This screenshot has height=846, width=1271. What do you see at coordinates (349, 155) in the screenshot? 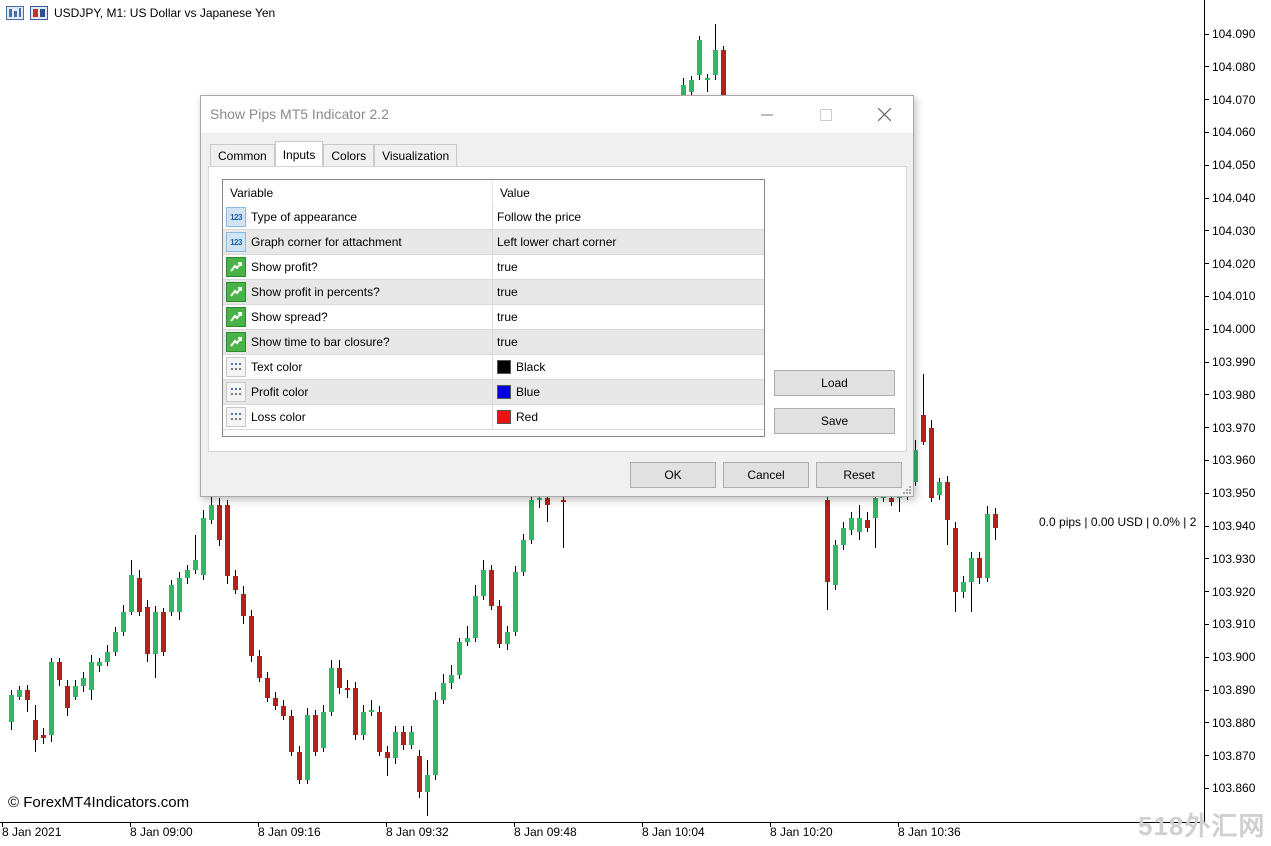
I see `tab-colors: Colors` at bounding box center [349, 155].